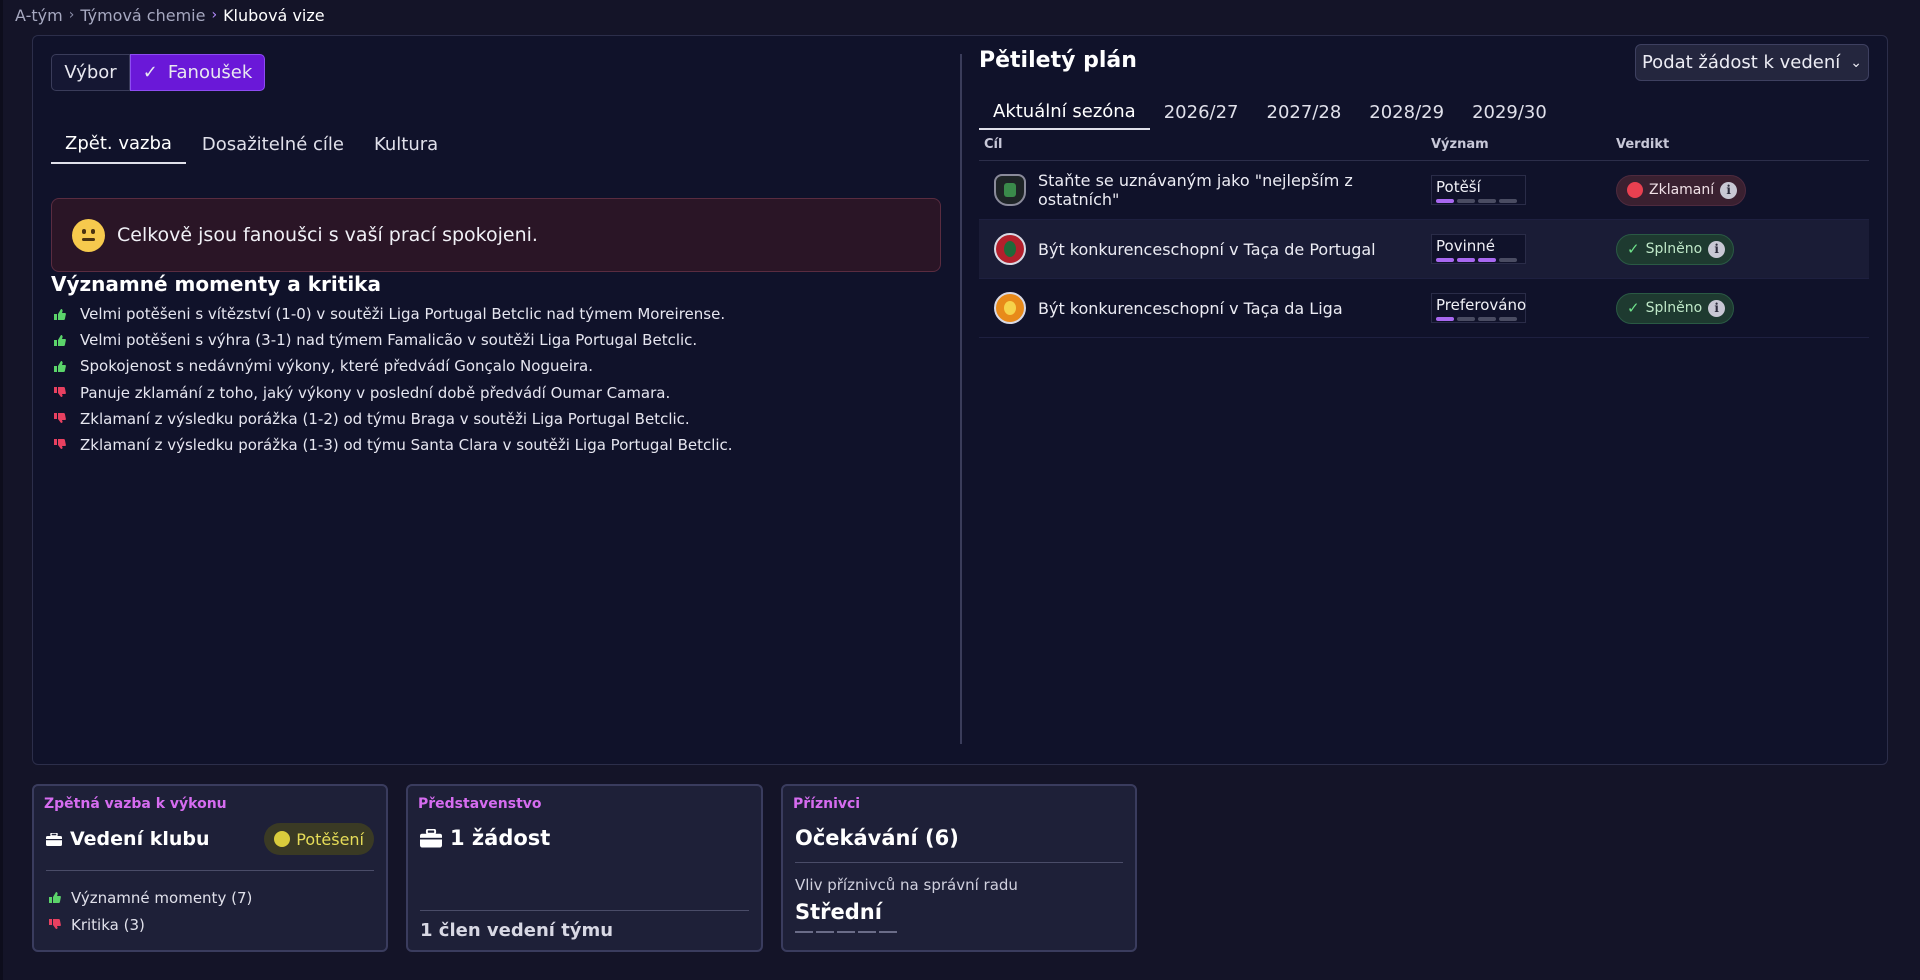 Image resolution: width=1920 pixels, height=980 pixels. I want to click on moments-count-label: Významné momenty (7), so click(162, 897).